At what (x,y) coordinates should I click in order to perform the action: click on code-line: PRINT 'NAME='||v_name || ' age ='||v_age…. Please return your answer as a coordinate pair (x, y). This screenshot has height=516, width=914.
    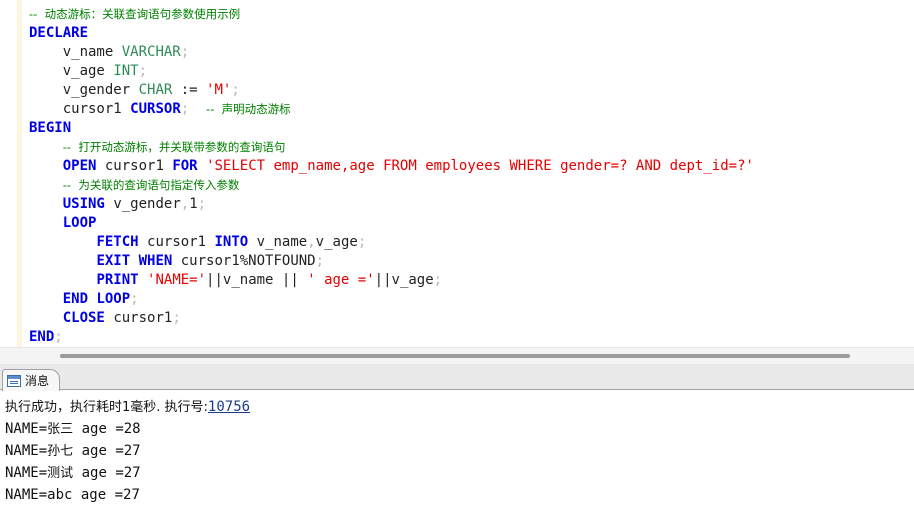
    Looking at the image, I should click on (471, 280).